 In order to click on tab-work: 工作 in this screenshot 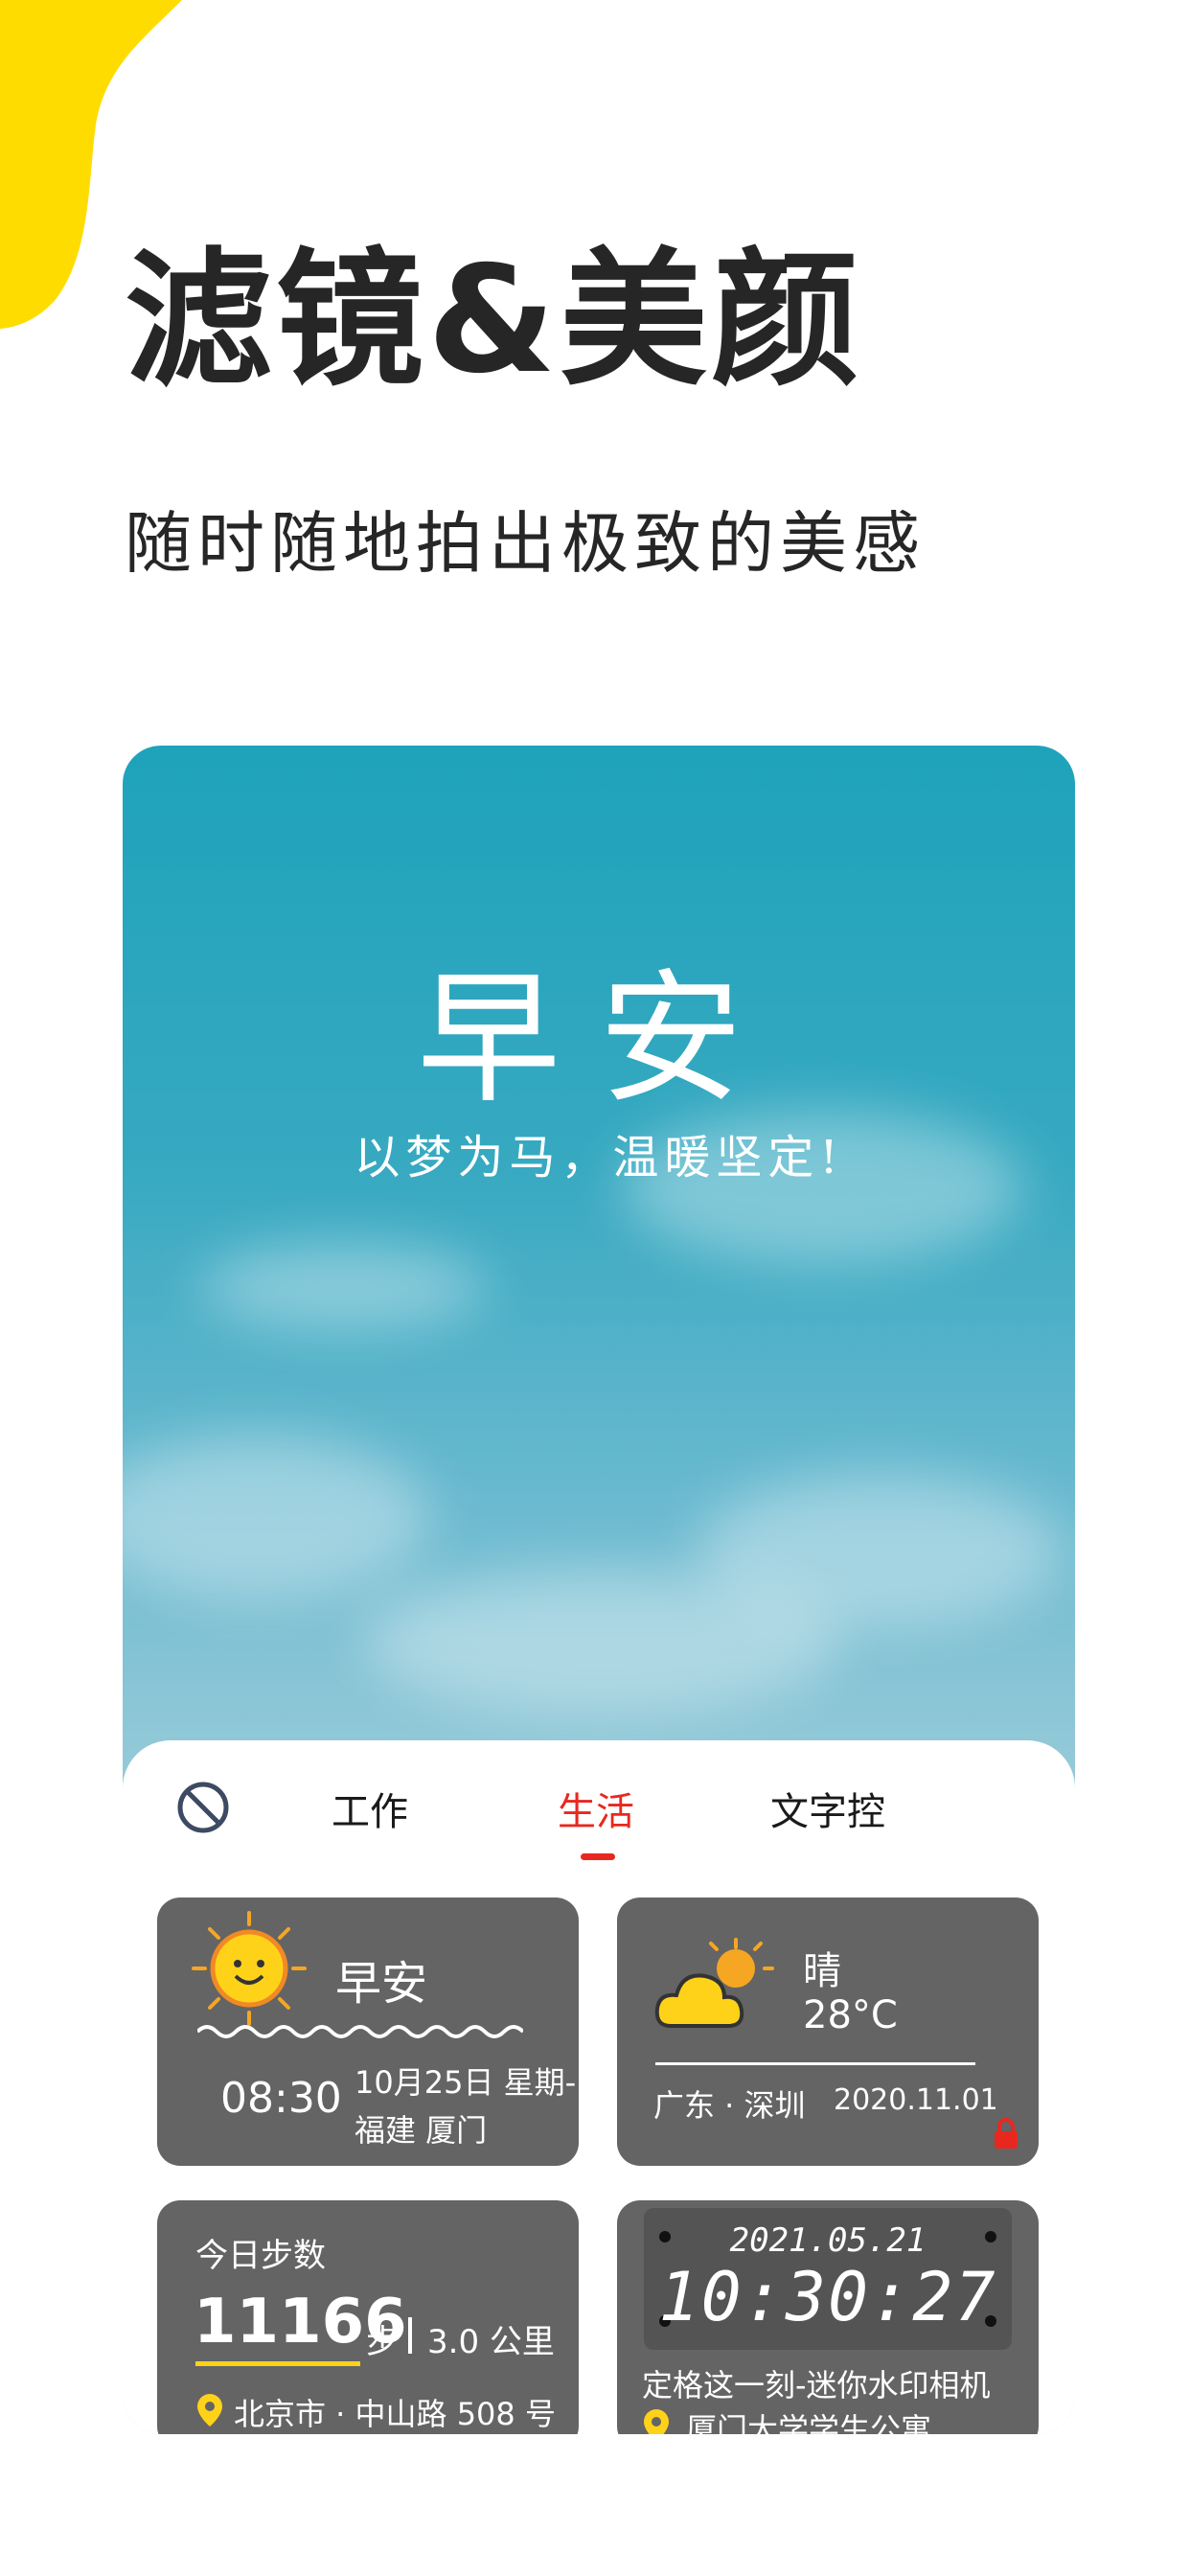, I will do `click(370, 1809)`.